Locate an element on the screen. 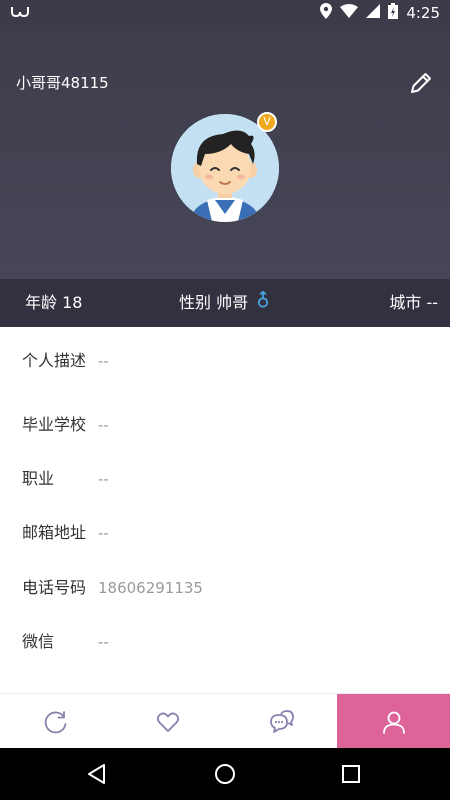  user-icon is located at coordinates (393, 722).